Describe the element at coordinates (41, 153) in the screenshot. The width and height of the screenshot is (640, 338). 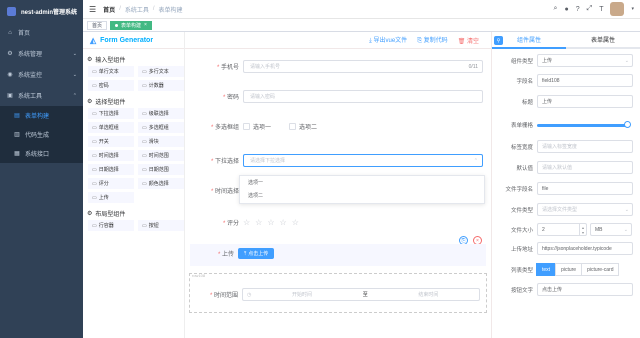
I see `sidebar-item-api: ▦ 系统接口` at that location.